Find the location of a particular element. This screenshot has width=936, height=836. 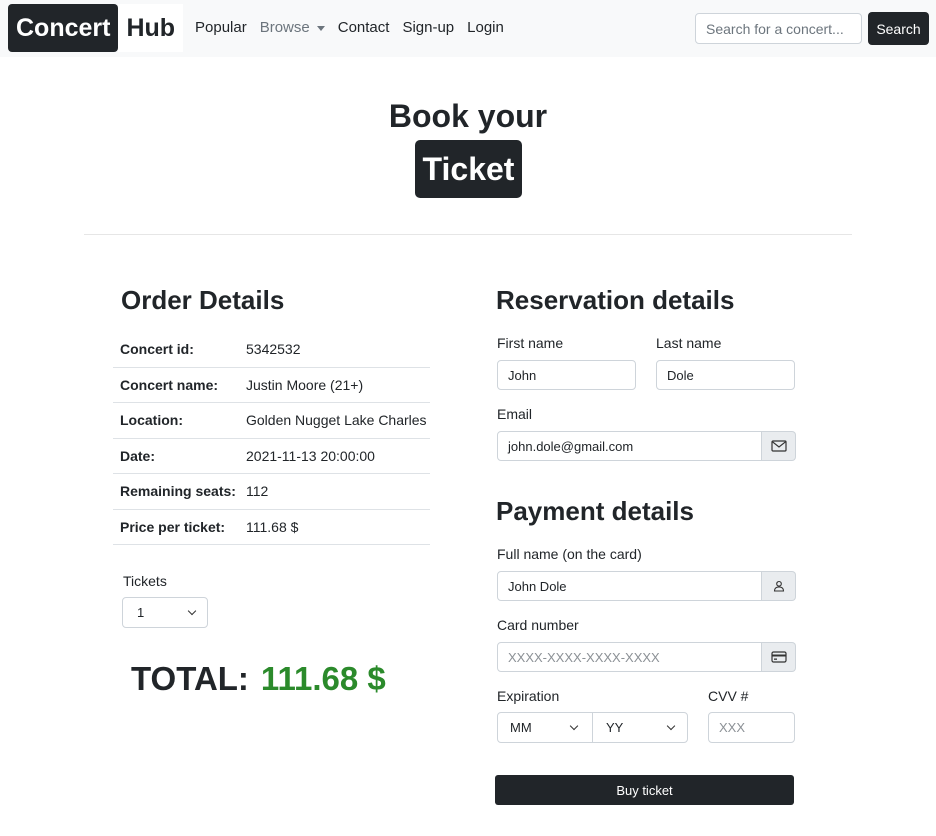

search-input is located at coordinates (778, 28).